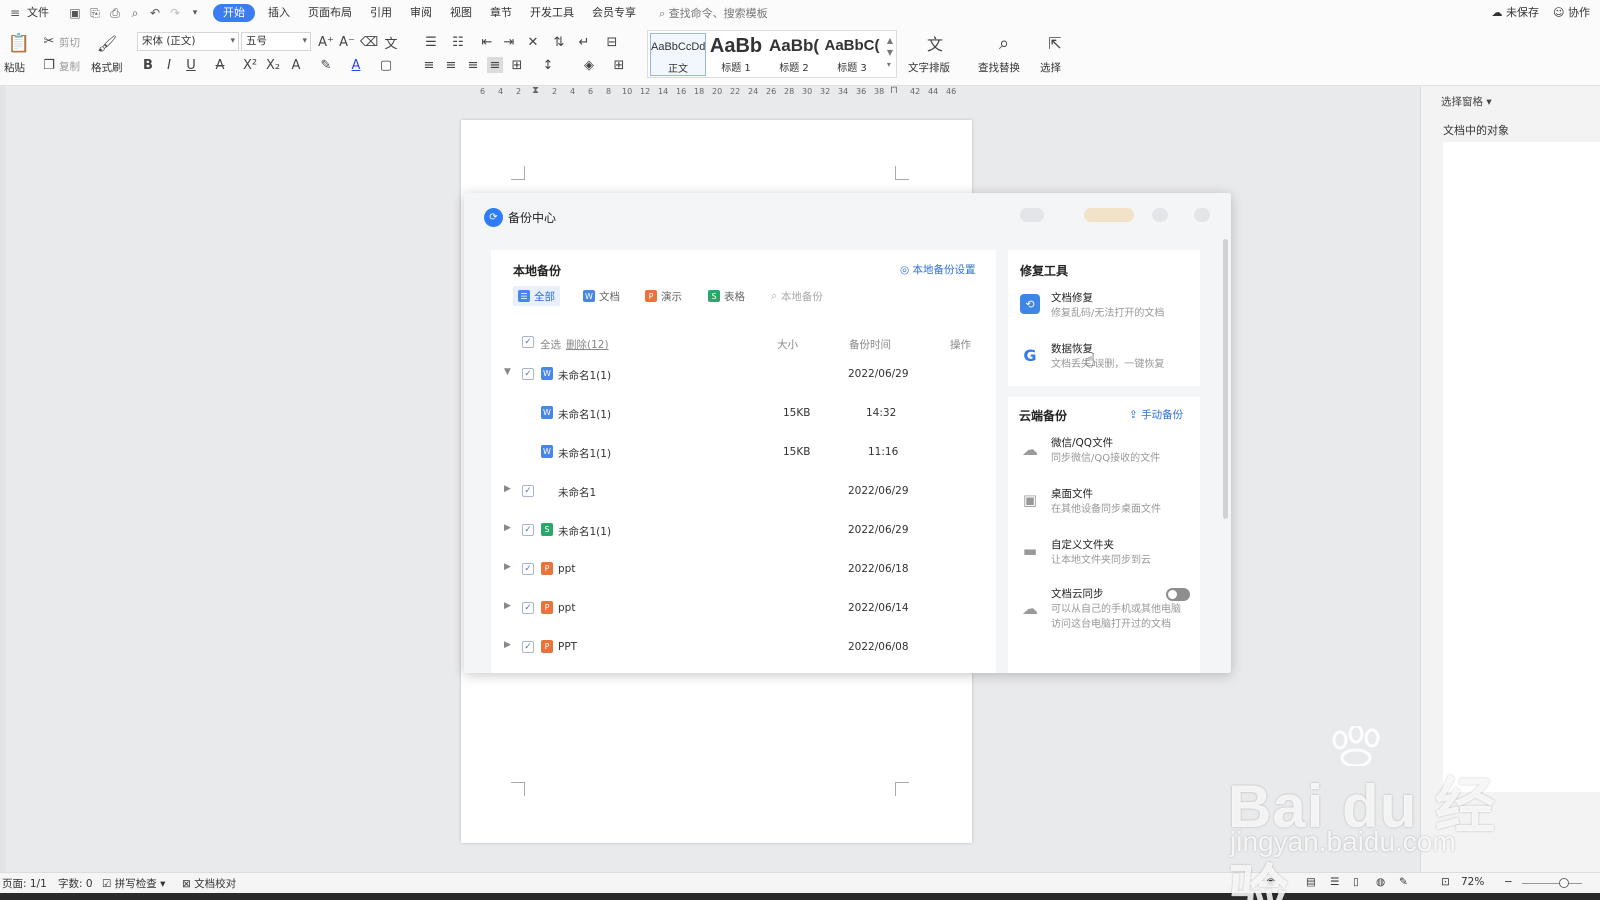 This screenshot has height=900, width=1600. I want to click on tab-chapter: 章节, so click(501, 13).